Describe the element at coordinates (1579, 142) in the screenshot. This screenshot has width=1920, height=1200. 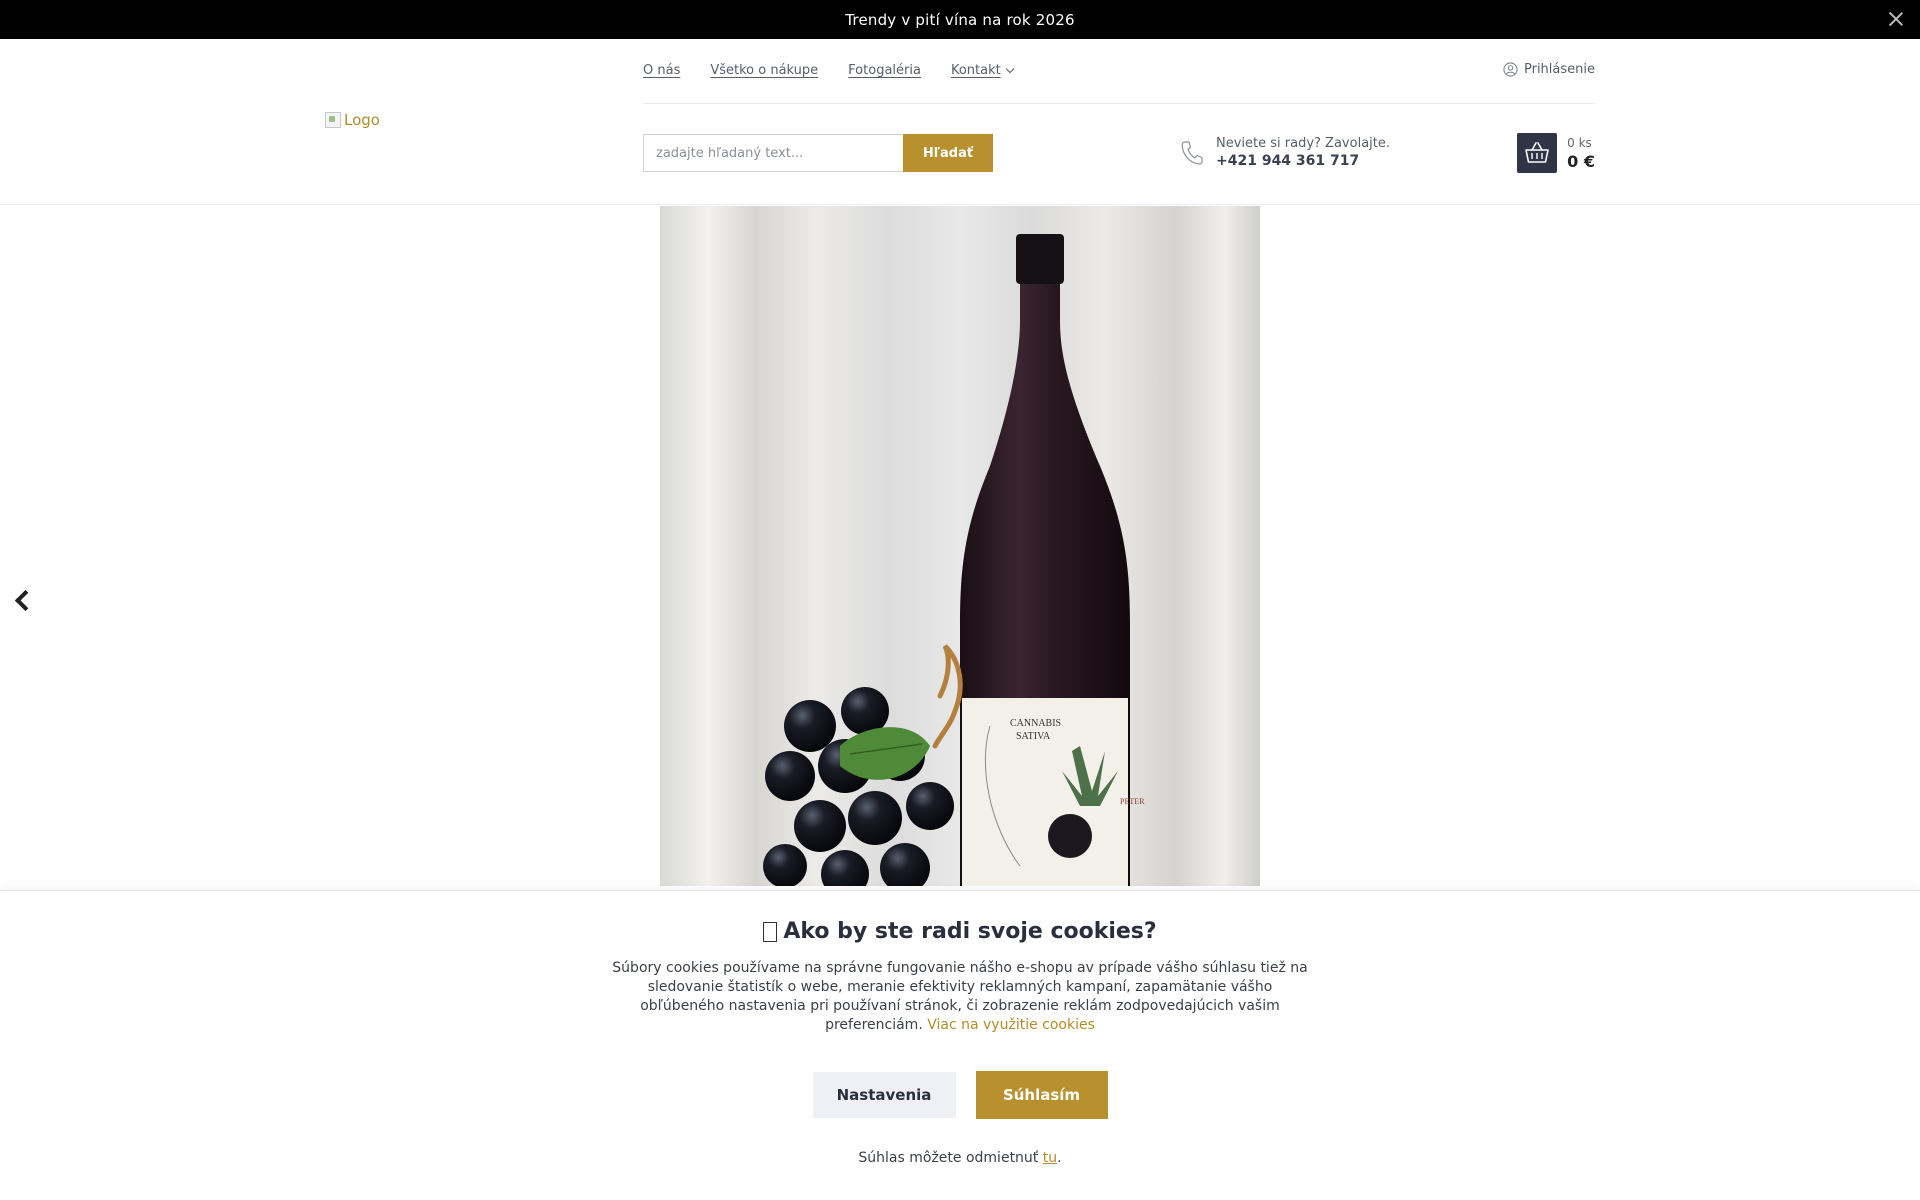
I see `cart-count: 0 ks` at that location.